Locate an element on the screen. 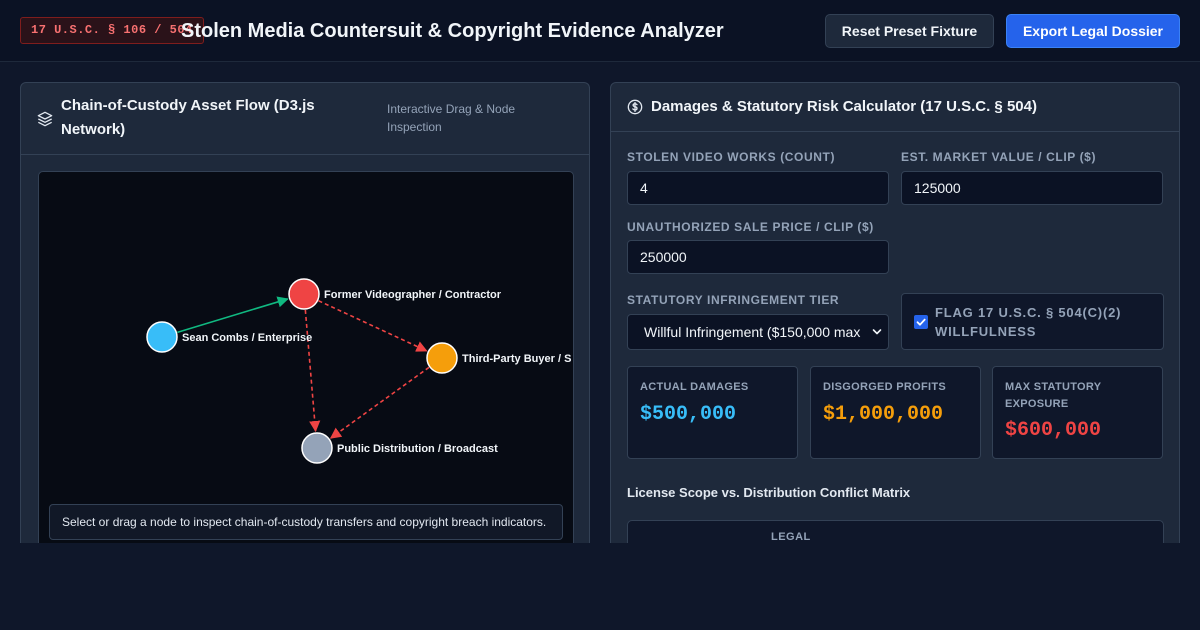  sale-price-label: UNAUTHORIZED SALE PRICE / CLIP ($) is located at coordinates (750, 227).